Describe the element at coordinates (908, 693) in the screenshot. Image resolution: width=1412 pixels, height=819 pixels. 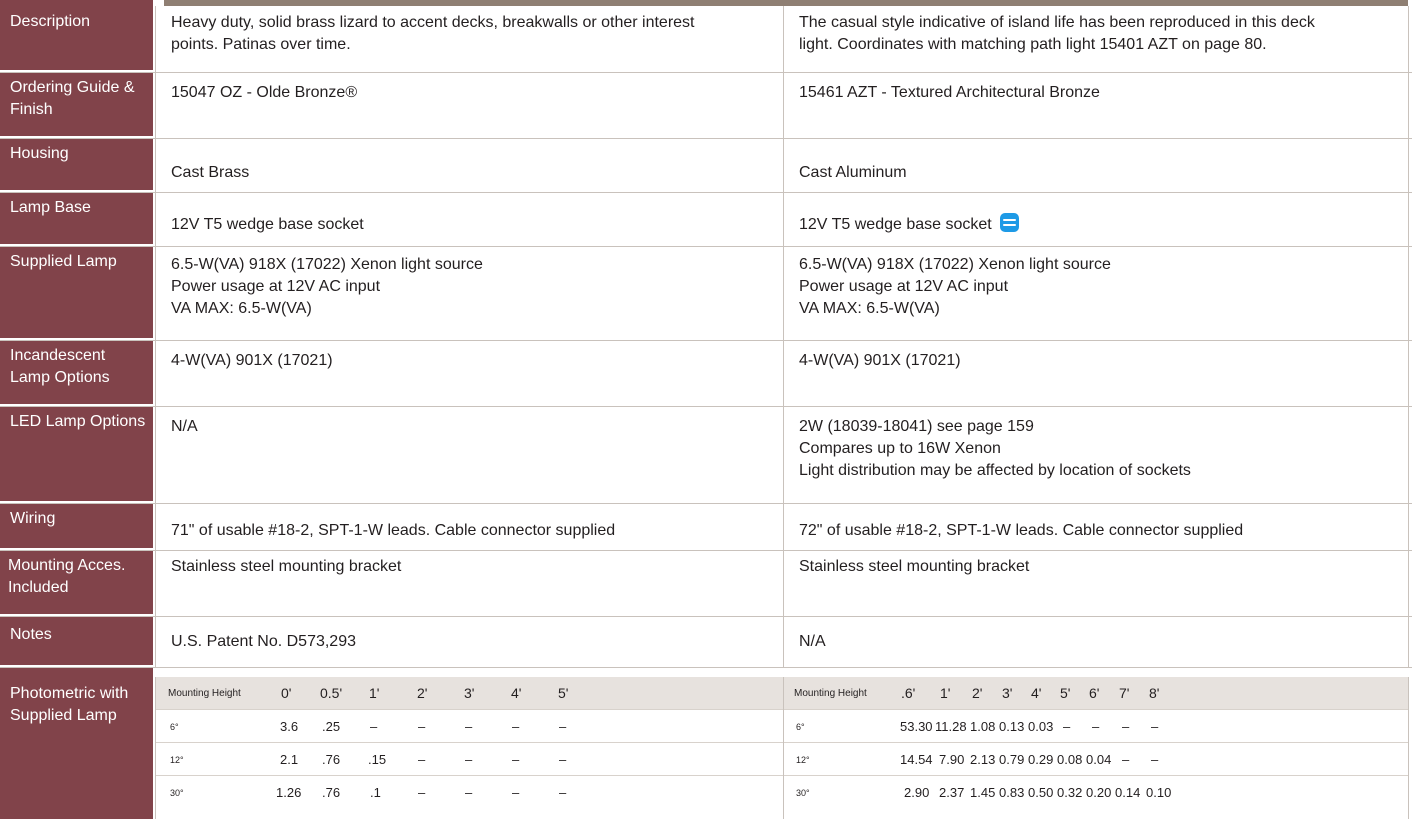
I see `height-header: .6'` at that location.